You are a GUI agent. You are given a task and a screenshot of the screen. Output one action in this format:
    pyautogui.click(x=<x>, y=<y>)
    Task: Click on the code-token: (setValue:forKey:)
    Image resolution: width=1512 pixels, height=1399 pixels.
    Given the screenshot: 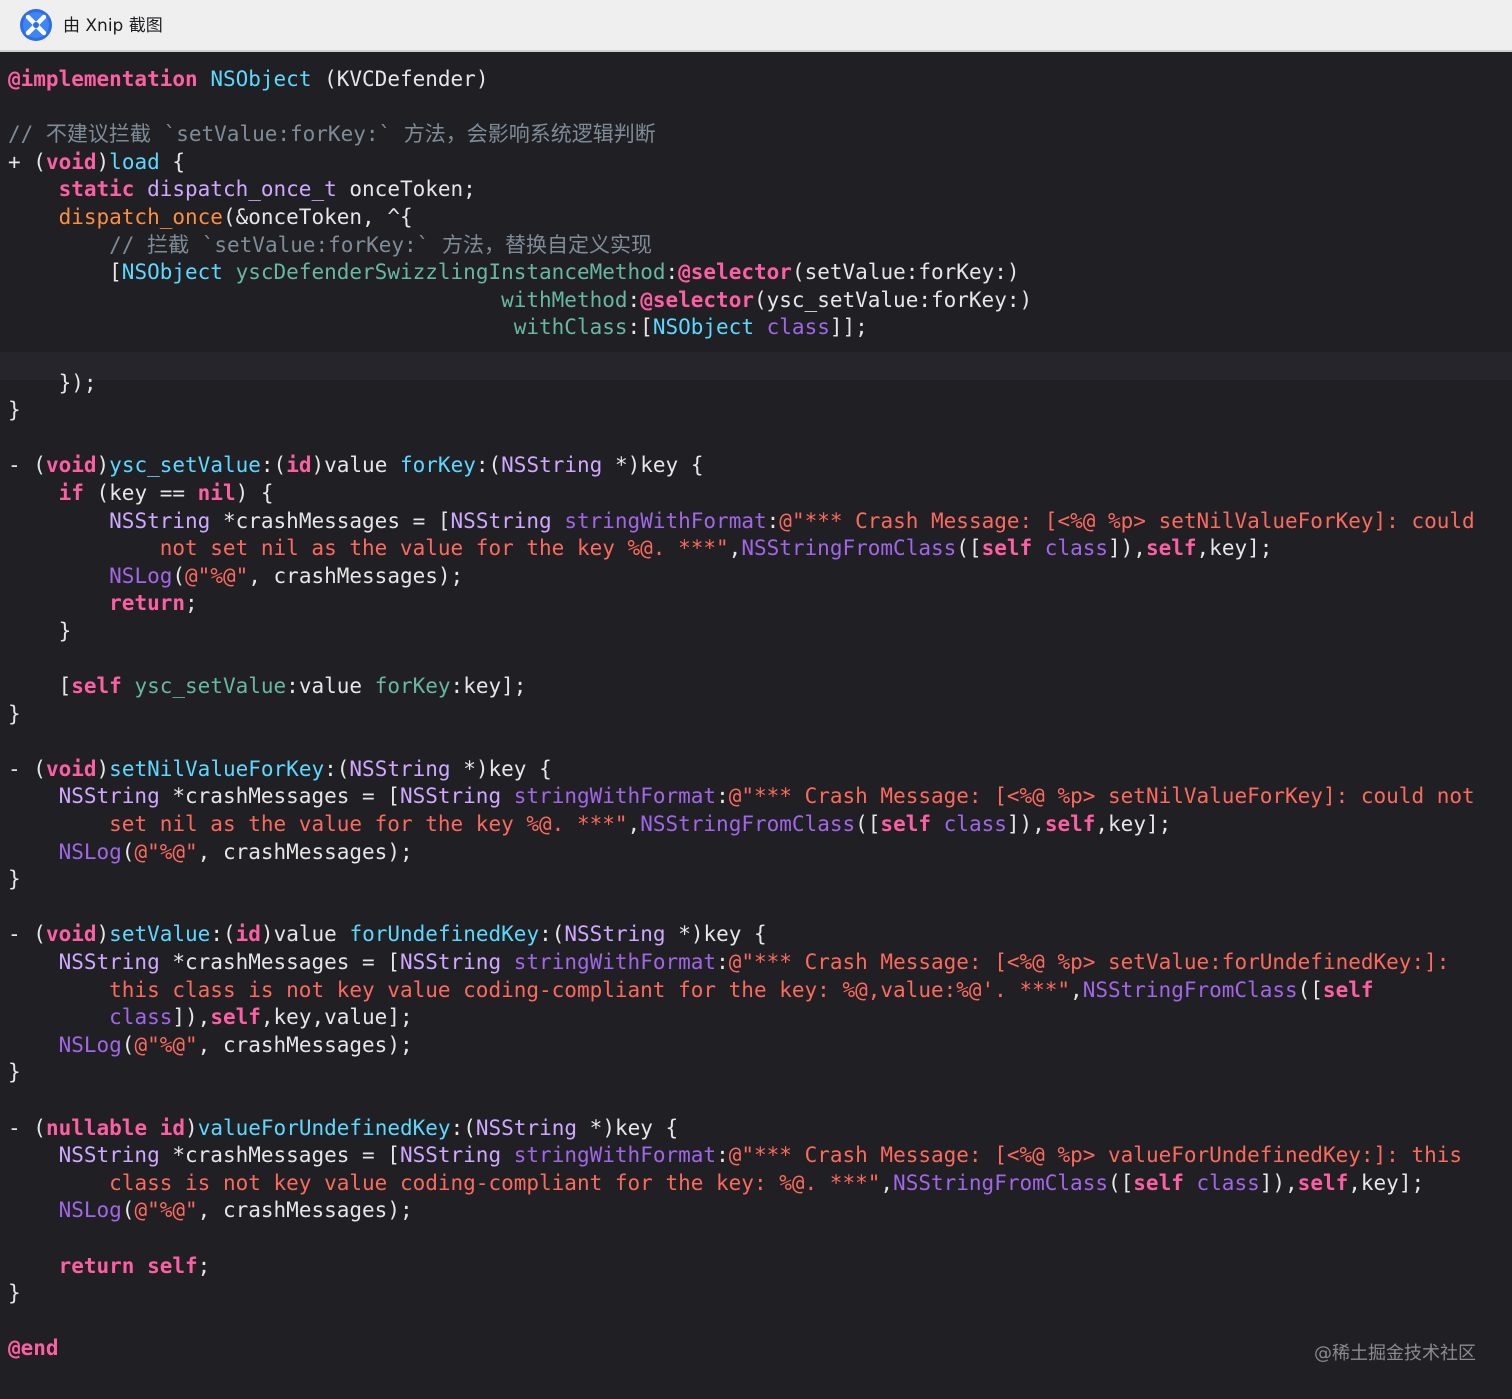 What is the action you would take?
    pyautogui.click(x=905, y=272)
    